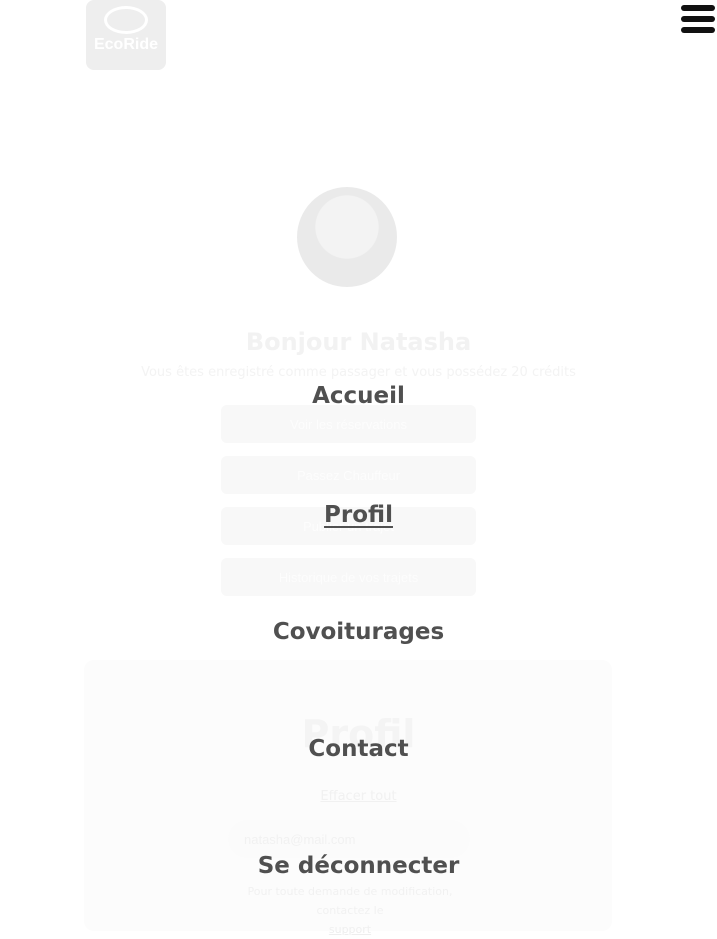  I want to click on menu-toggle-button, so click(698, 19).